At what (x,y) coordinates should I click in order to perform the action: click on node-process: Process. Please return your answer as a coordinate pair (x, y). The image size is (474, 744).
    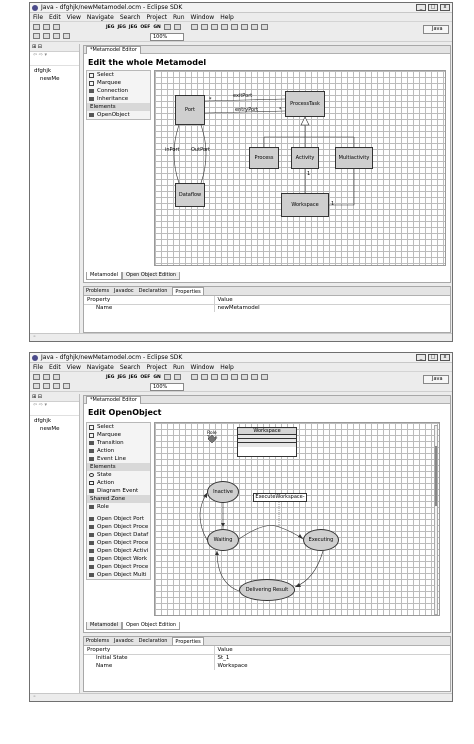
    Looking at the image, I should click on (264, 158).